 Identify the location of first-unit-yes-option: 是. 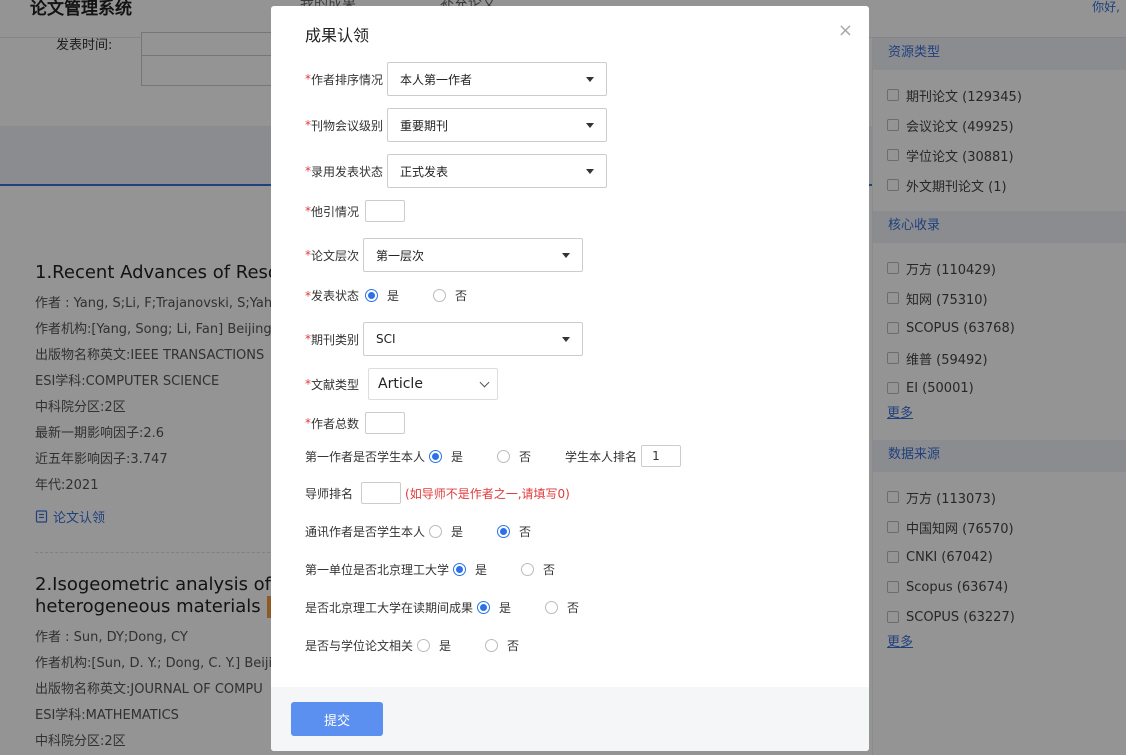
(470, 569).